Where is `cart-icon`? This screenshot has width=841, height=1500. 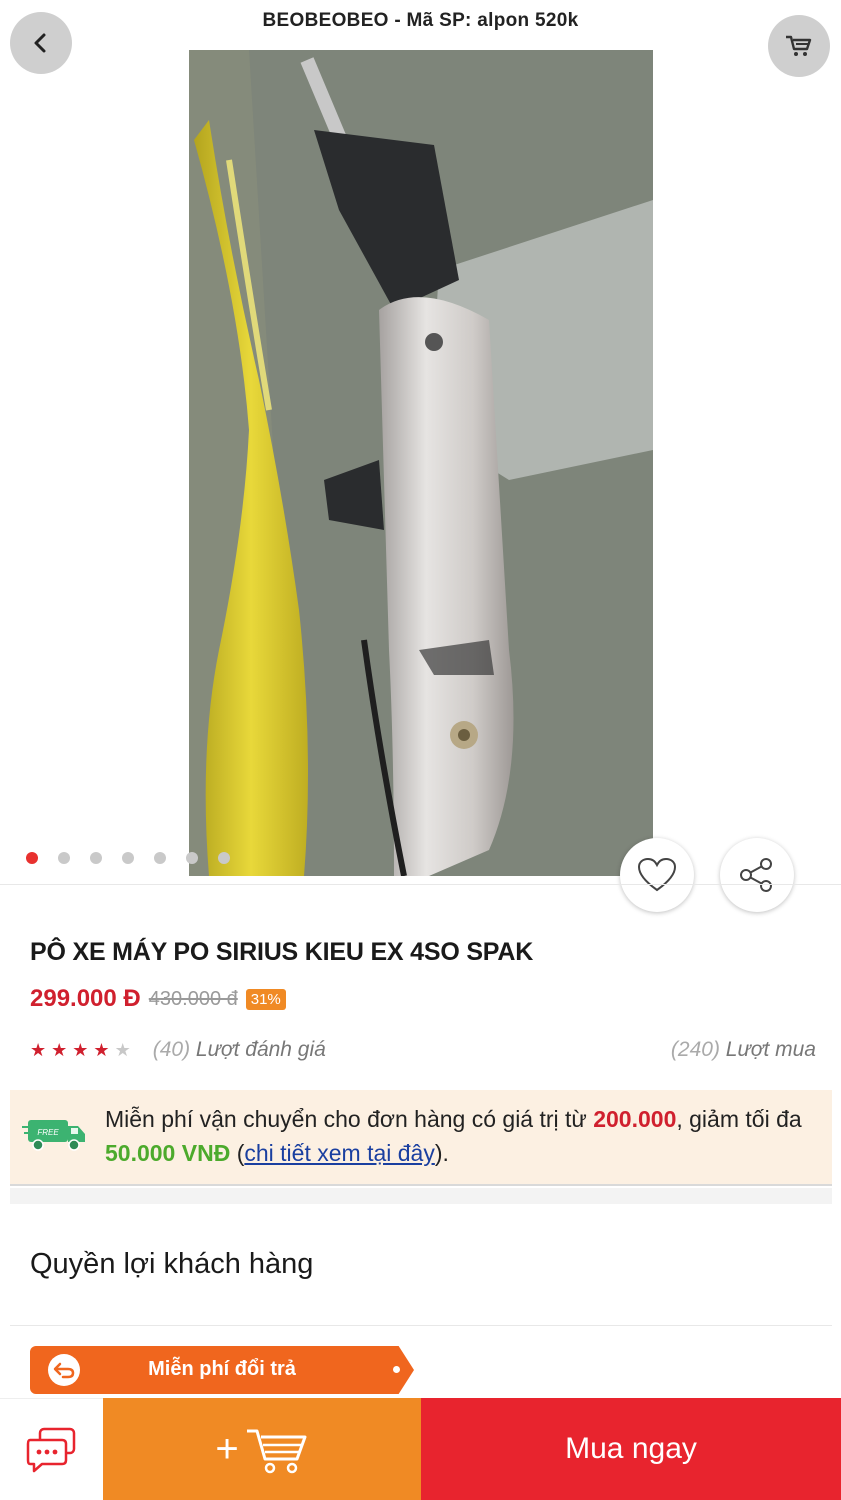 cart-icon is located at coordinates (799, 45).